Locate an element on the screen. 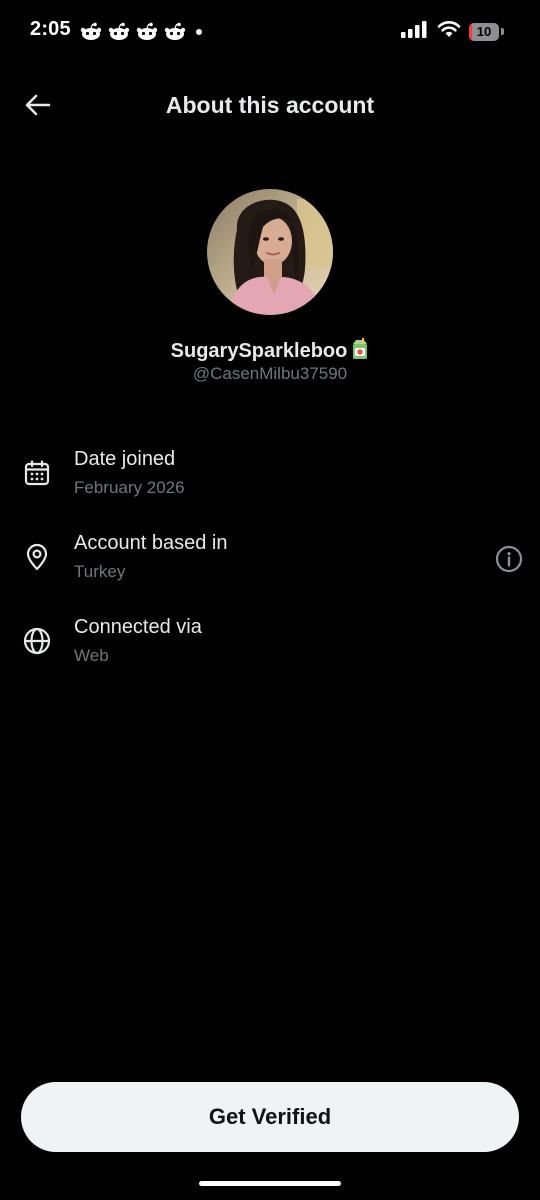  header: About this account is located at coordinates (270, 106).